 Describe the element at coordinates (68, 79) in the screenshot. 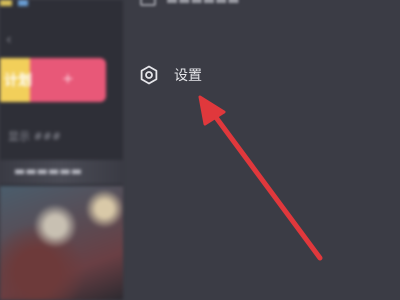

I see `banner-plus-icon: +` at that location.